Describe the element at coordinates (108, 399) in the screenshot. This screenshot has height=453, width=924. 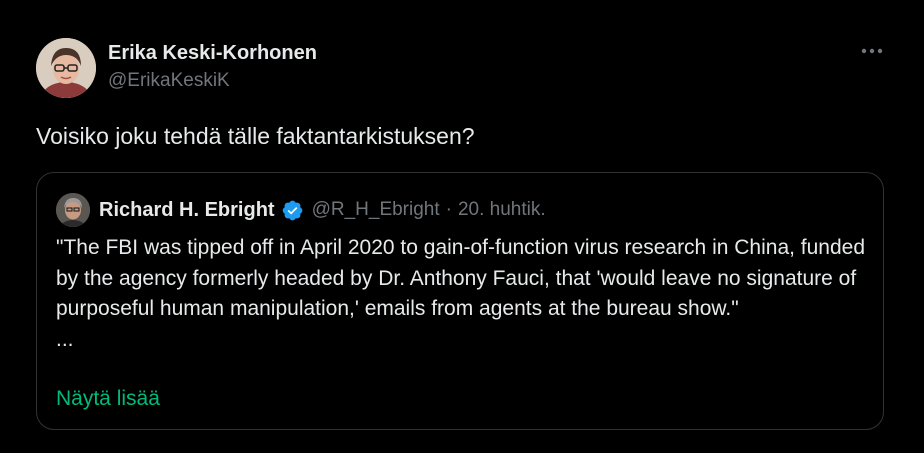
I see `show-more-link: Näytä lisää` at that location.